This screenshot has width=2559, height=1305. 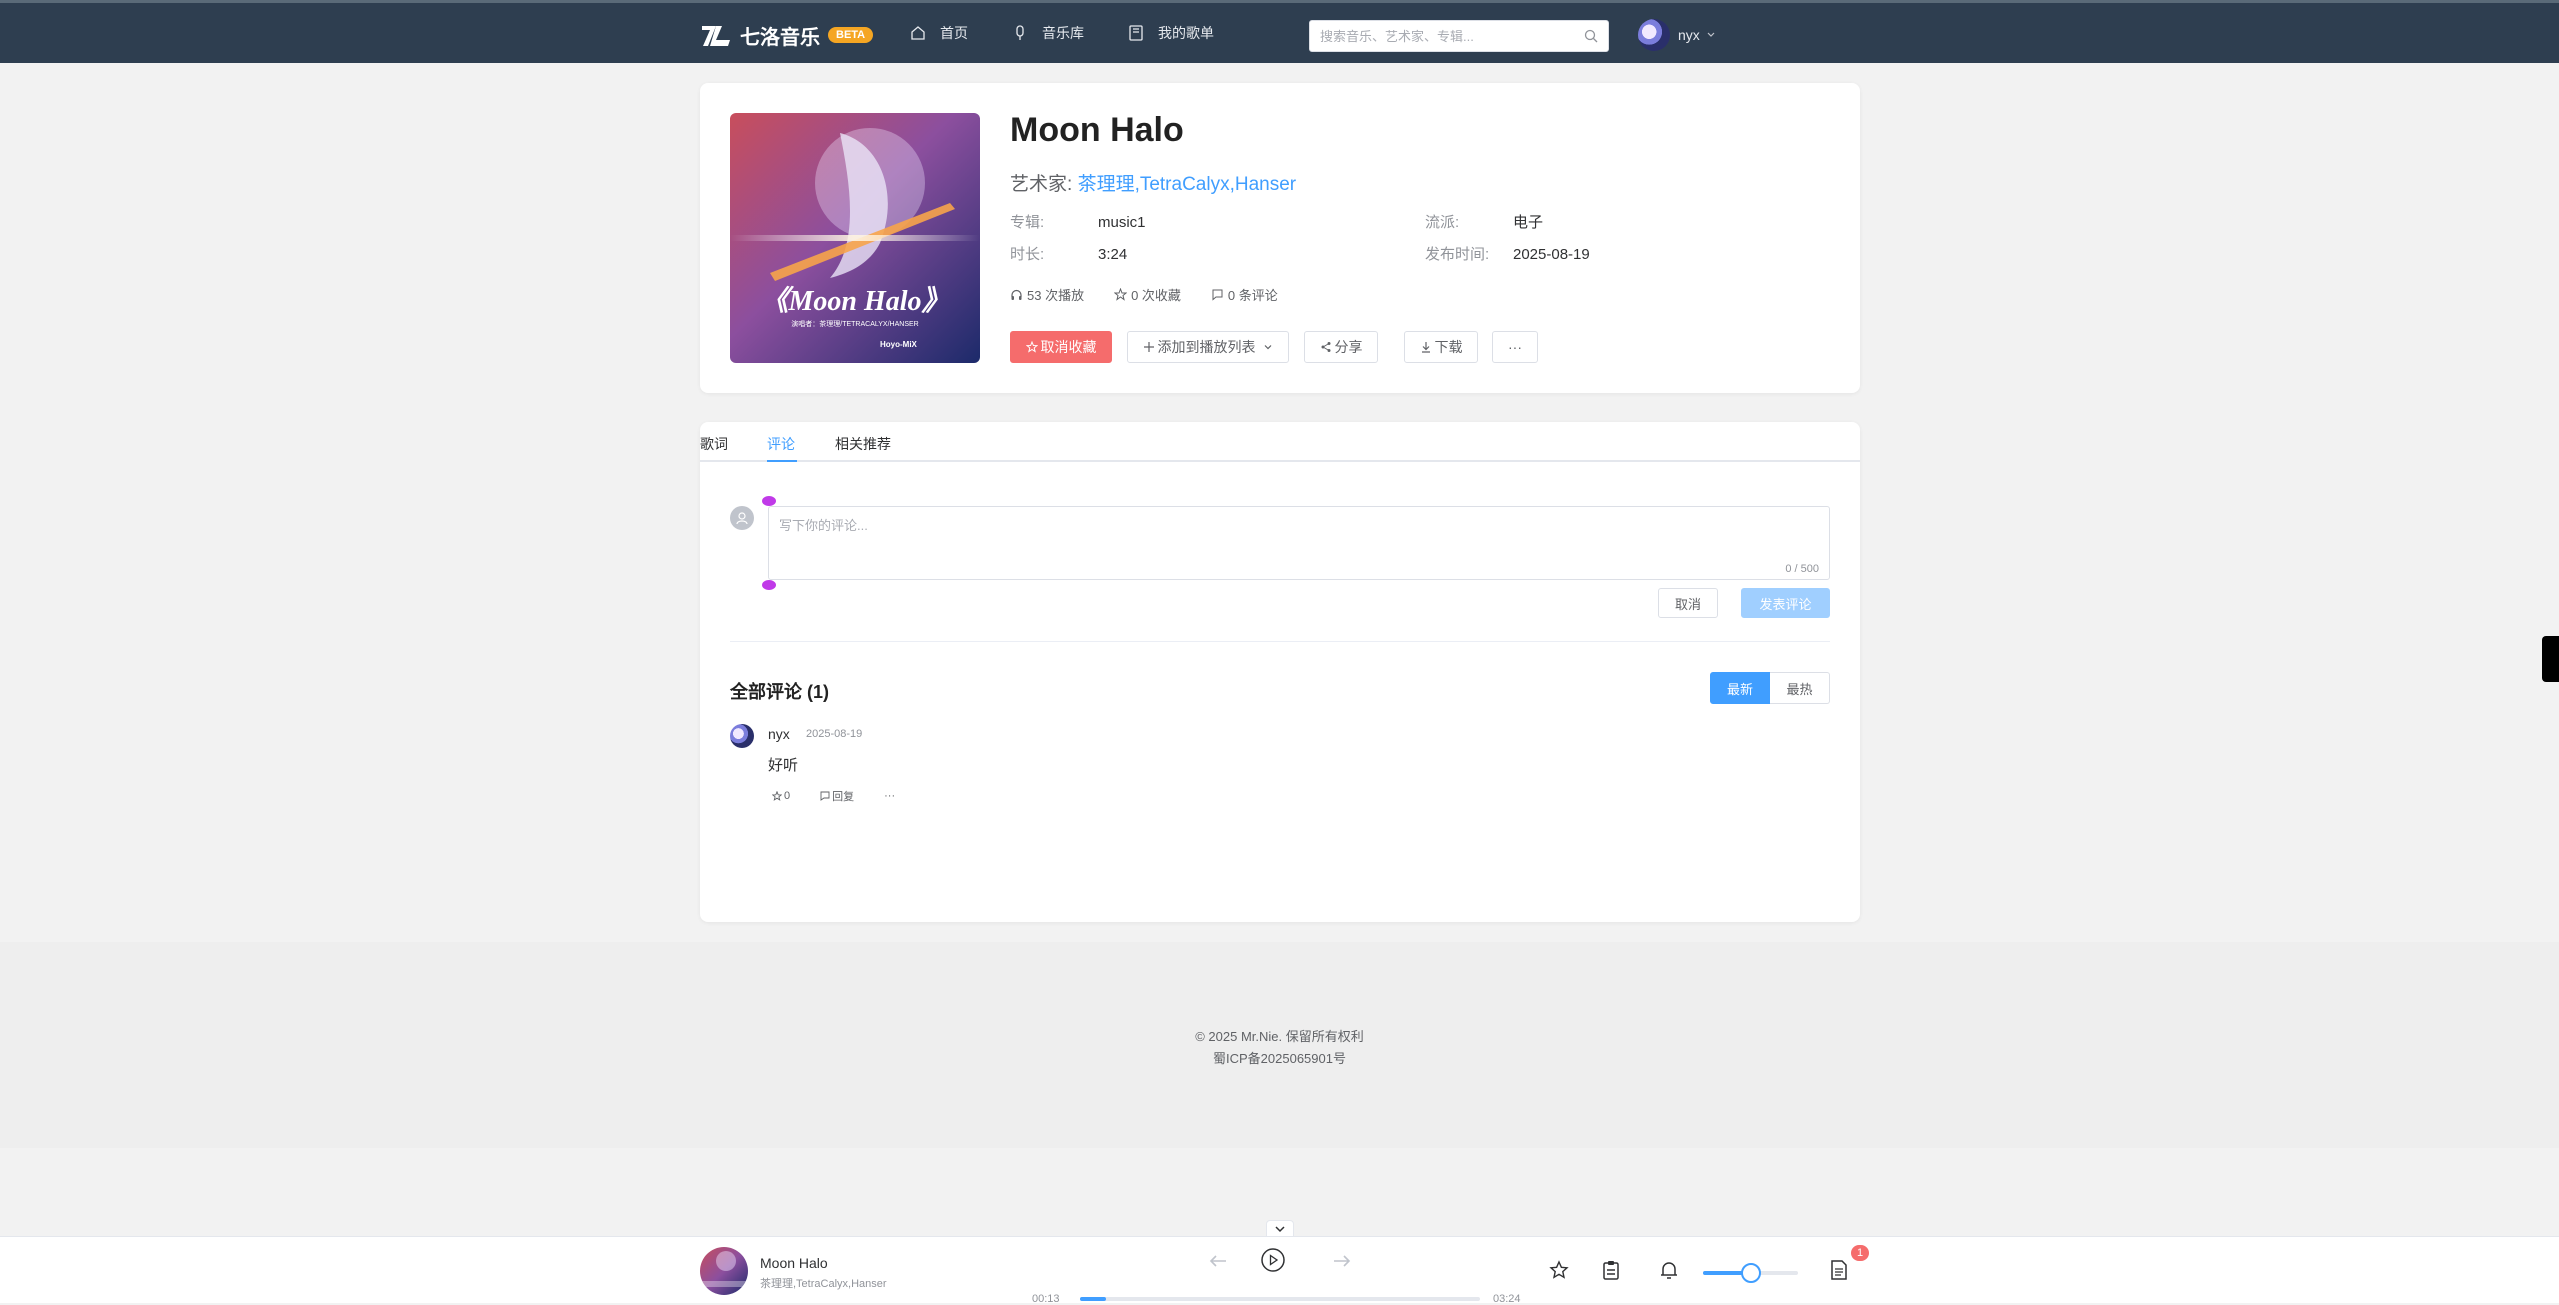 I want to click on progress-fill, so click(x=1093, y=1299).